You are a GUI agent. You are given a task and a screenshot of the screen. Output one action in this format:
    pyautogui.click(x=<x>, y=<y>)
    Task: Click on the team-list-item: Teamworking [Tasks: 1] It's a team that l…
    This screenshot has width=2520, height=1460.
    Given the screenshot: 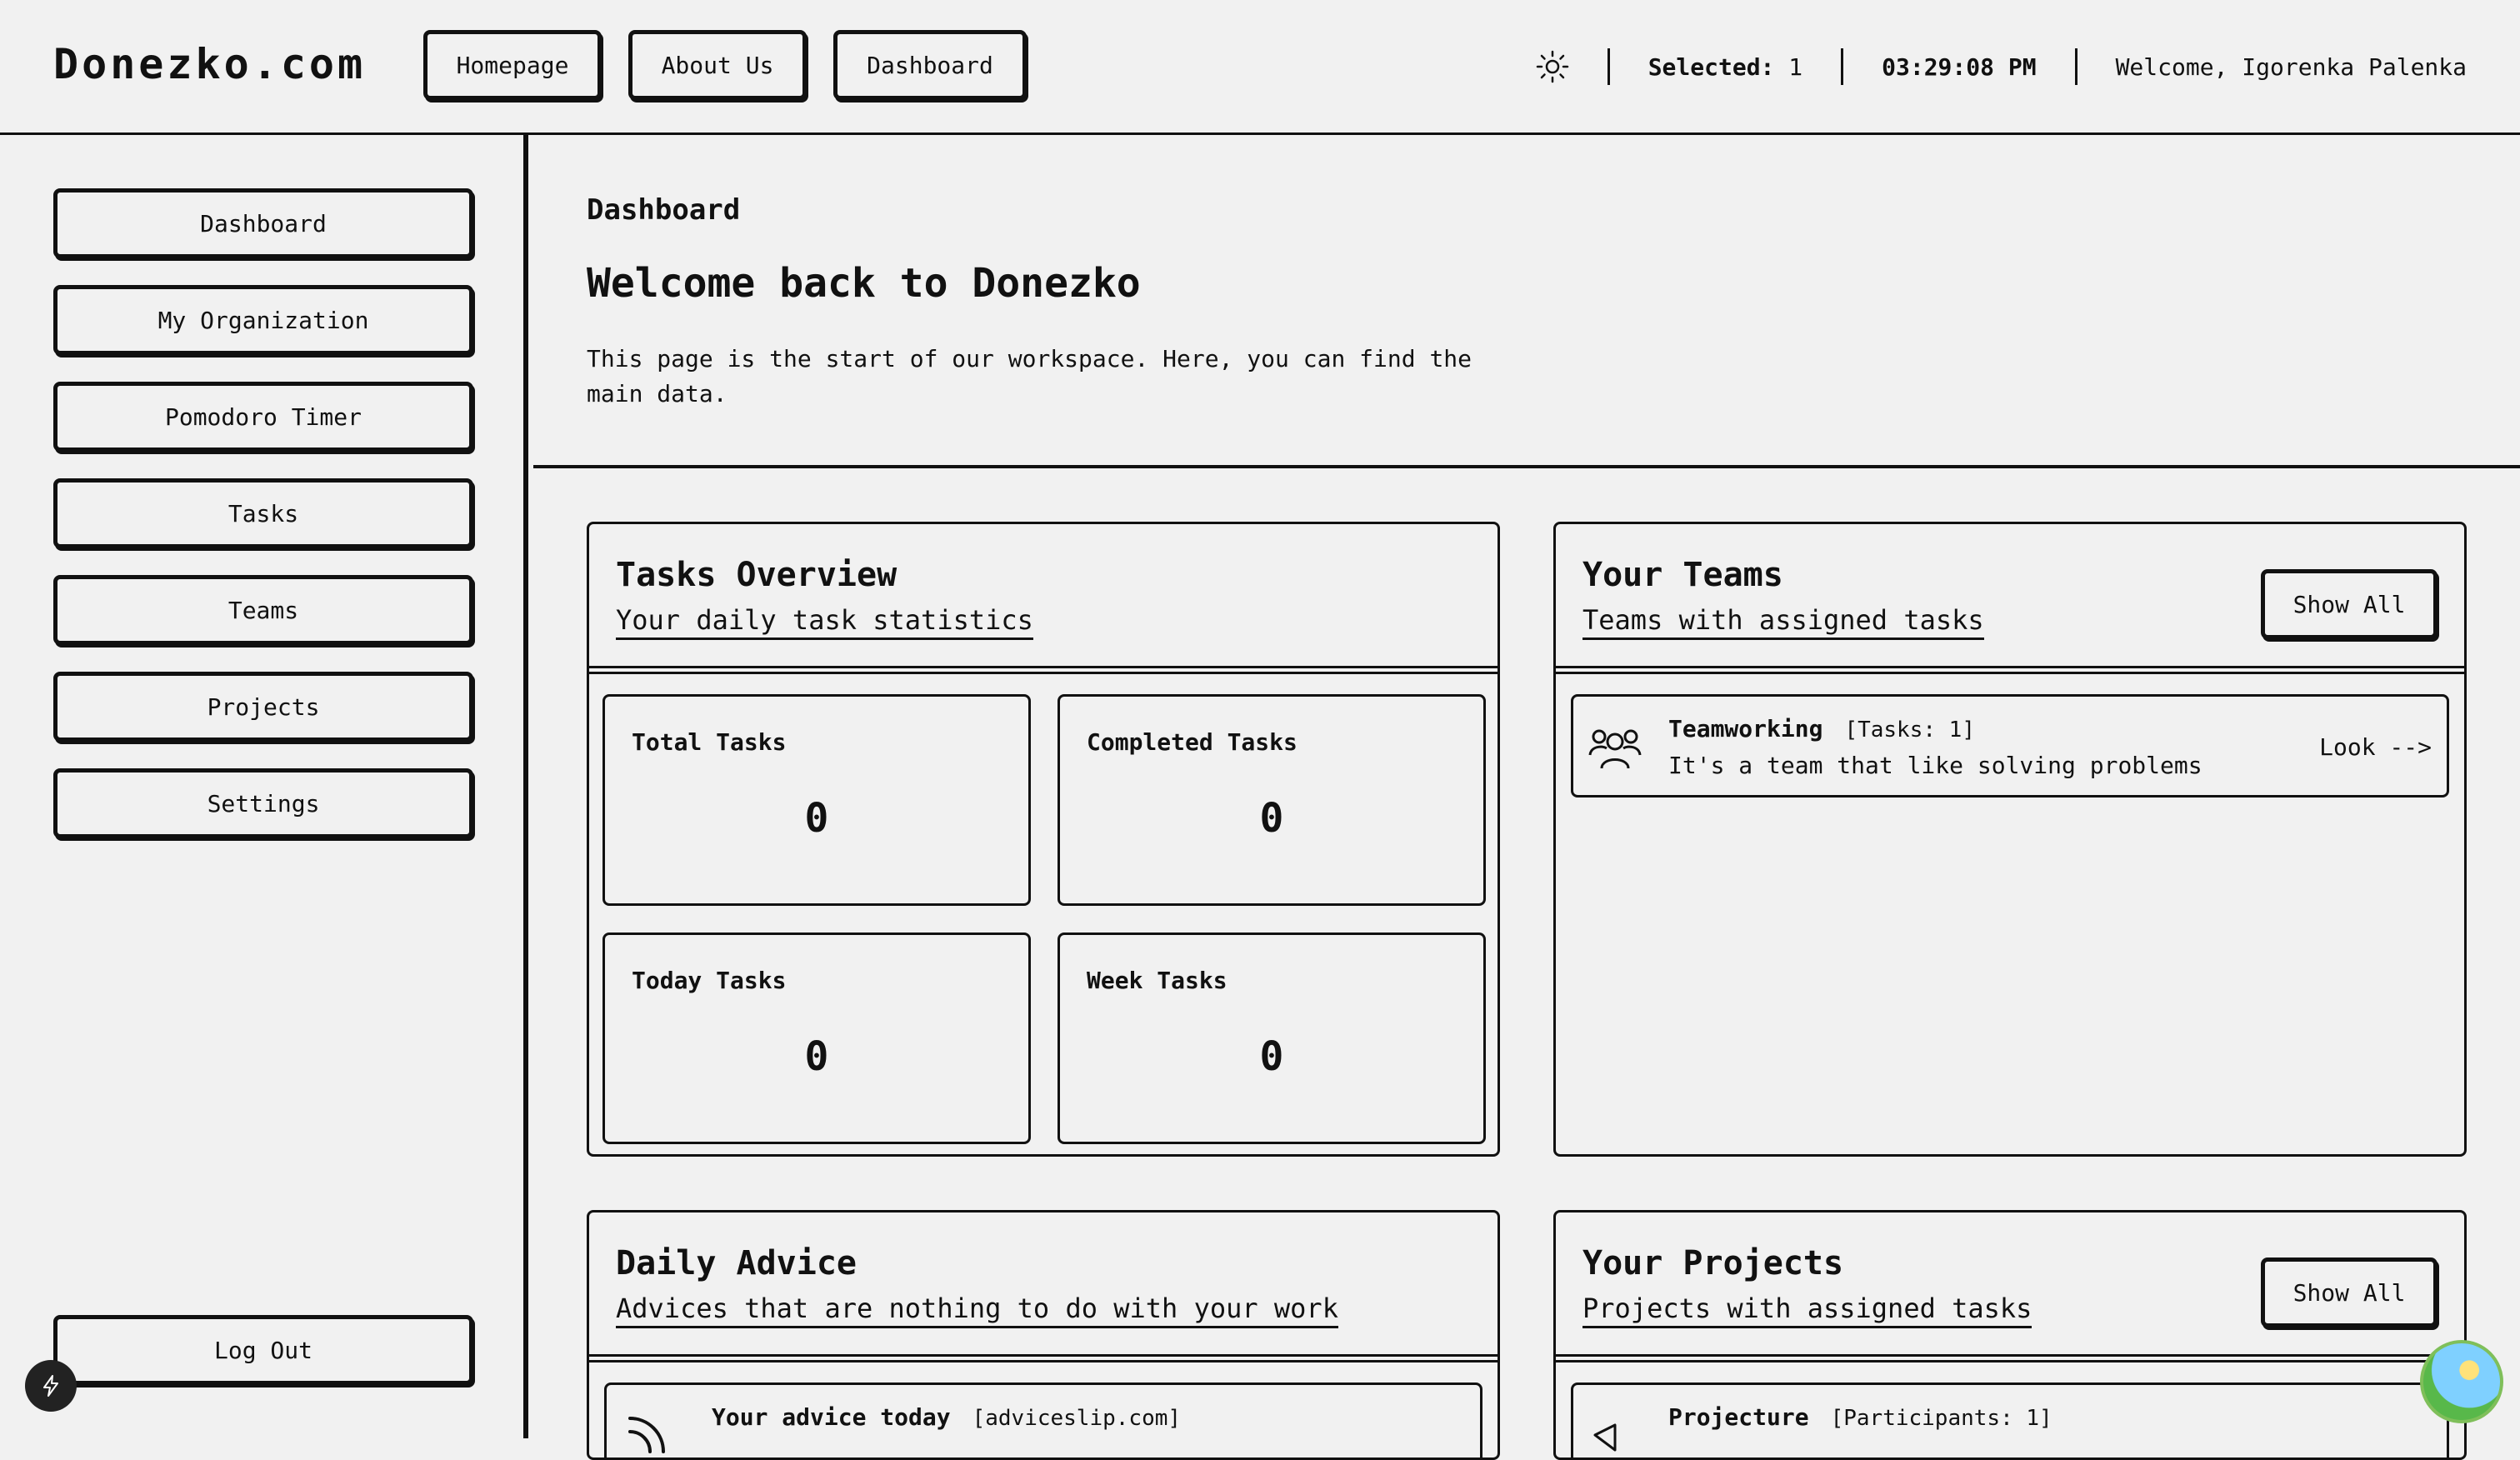 What is the action you would take?
    pyautogui.click(x=2010, y=746)
    